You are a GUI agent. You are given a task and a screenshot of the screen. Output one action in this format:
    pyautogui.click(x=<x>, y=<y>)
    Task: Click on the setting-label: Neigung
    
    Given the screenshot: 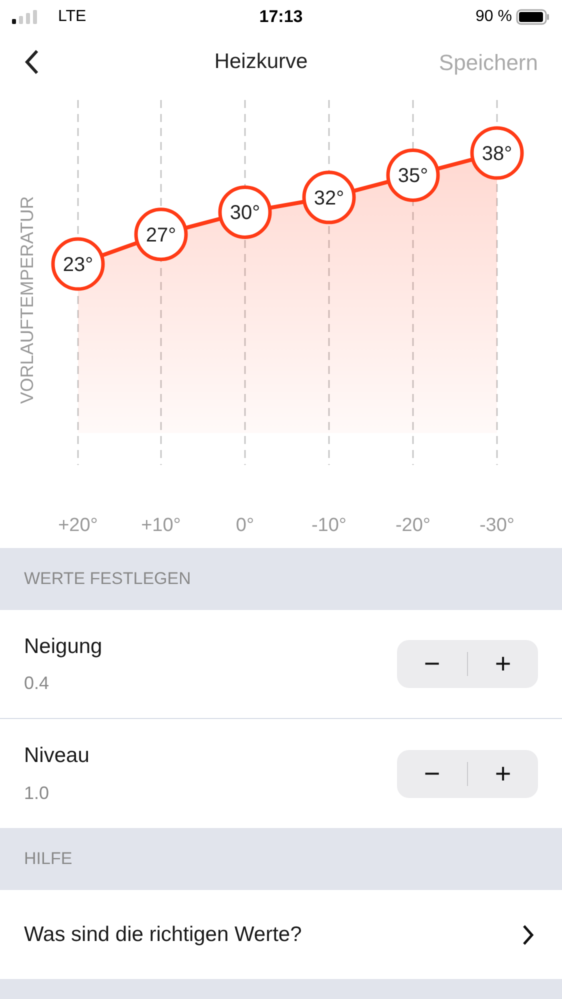 What is the action you would take?
    pyautogui.click(x=63, y=647)
    